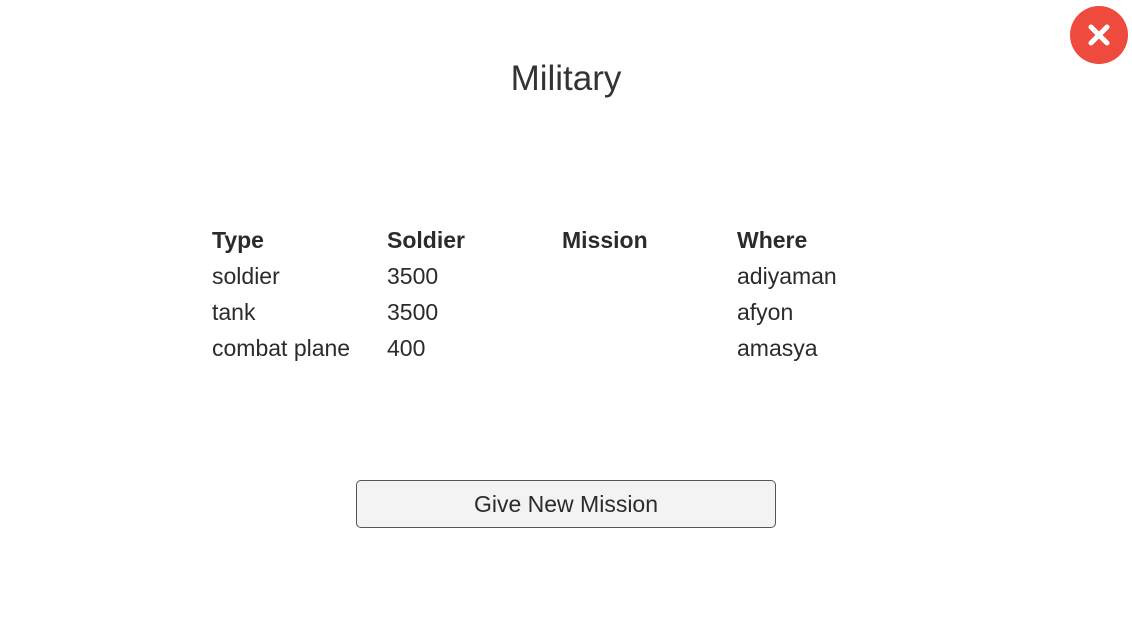  I want to click on table-header-row: Type Soldier Mission Where, so click(562, 240).